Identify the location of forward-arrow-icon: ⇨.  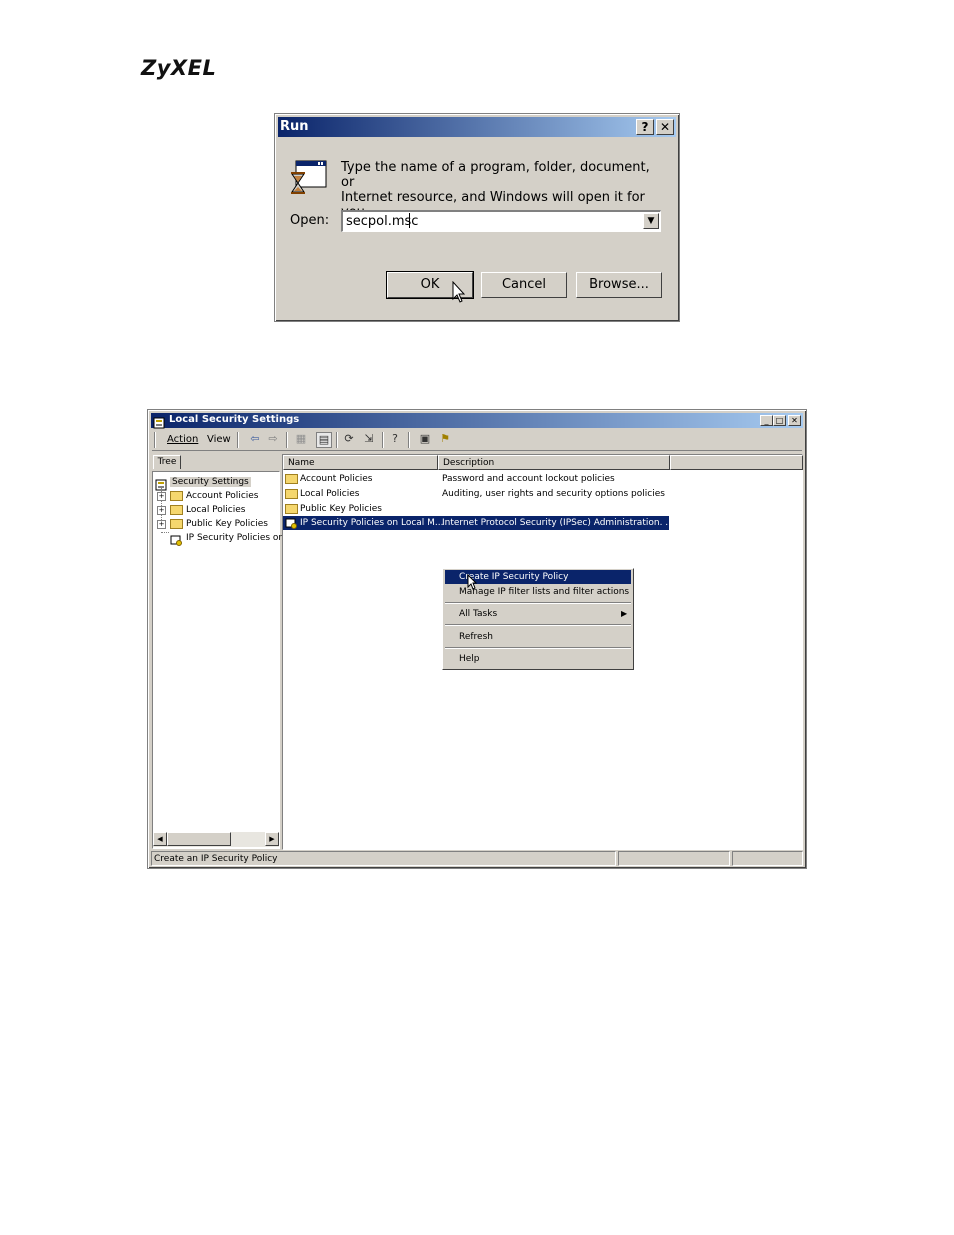
(273, 439).